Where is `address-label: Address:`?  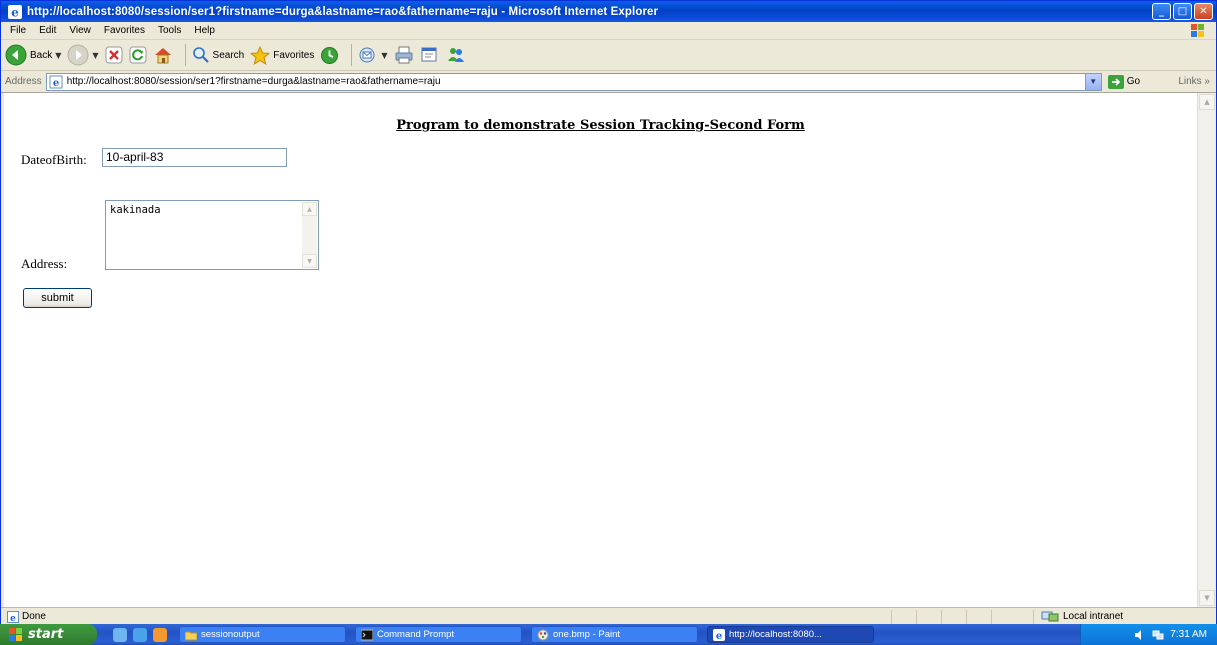
address-label: Address: is located at coordinates (44, 263).